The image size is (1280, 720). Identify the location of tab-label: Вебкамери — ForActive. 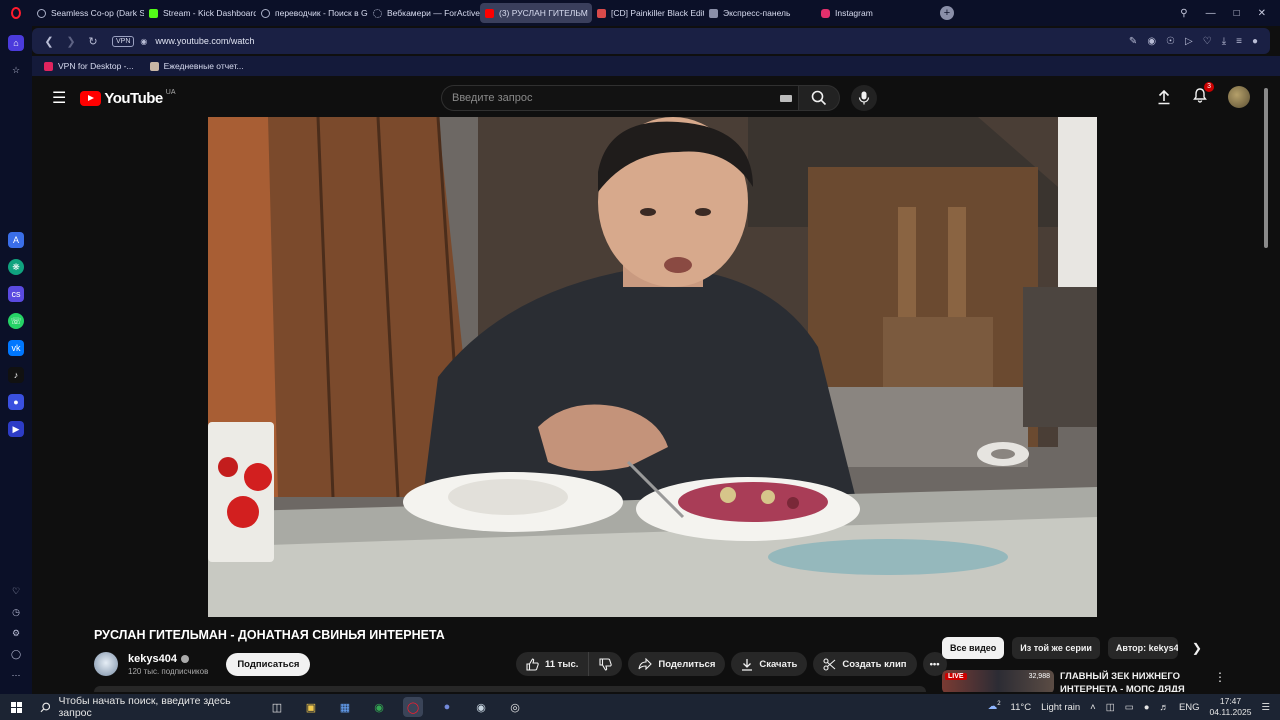
(433, 13).